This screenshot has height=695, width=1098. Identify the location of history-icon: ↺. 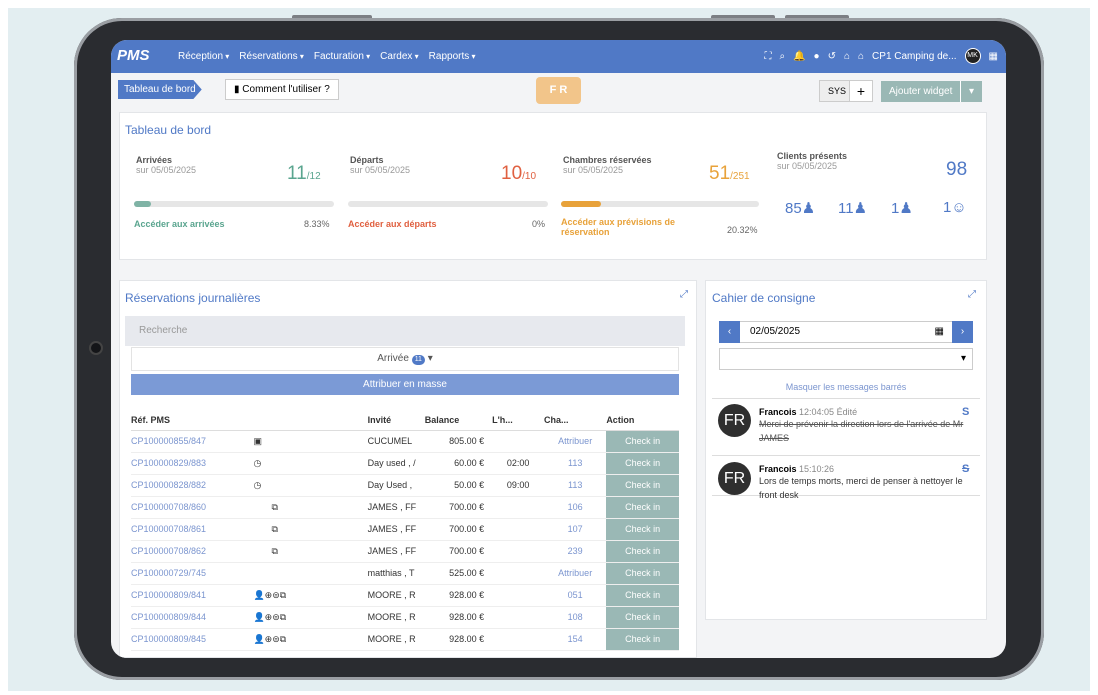
(832, 56).